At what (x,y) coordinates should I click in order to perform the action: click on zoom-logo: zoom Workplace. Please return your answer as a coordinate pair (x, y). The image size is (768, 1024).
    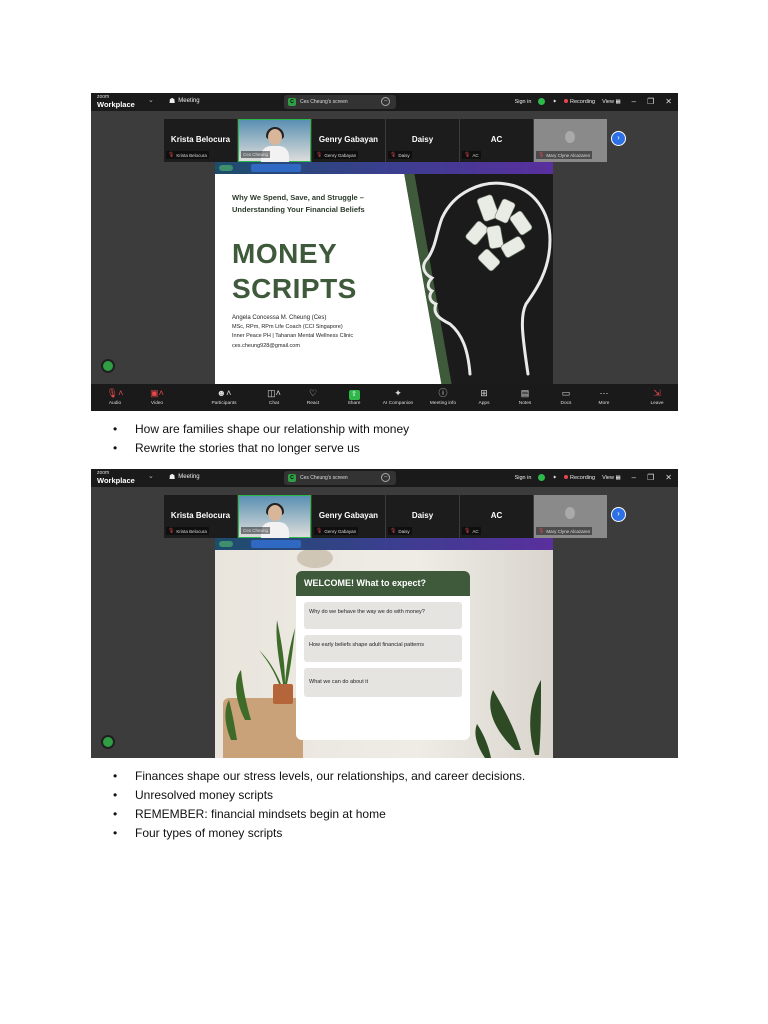
    Looking at the image, I should click on (116, 101).